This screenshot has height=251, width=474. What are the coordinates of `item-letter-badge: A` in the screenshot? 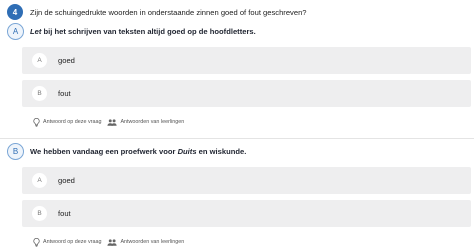 It's located at (15, 31).